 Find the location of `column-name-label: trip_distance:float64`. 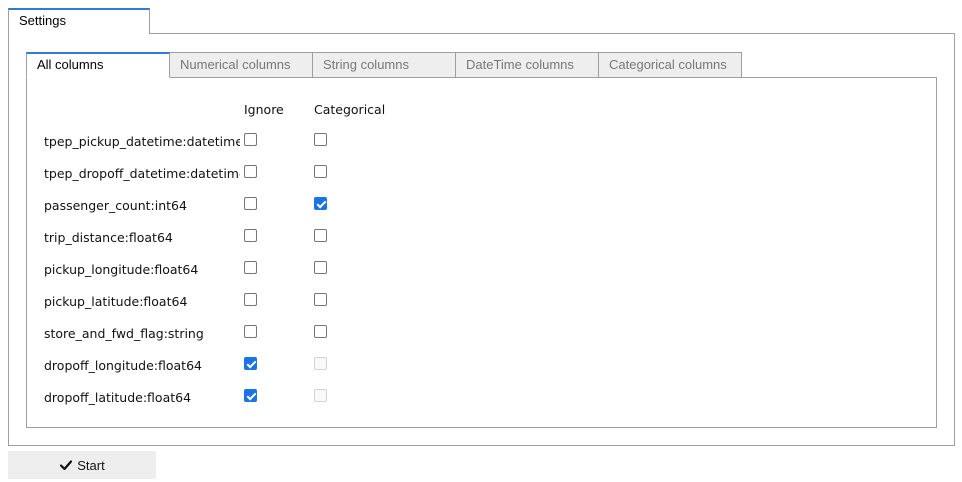

column-name-label: trip_distance:float64 is located at coordinates (108, 237).